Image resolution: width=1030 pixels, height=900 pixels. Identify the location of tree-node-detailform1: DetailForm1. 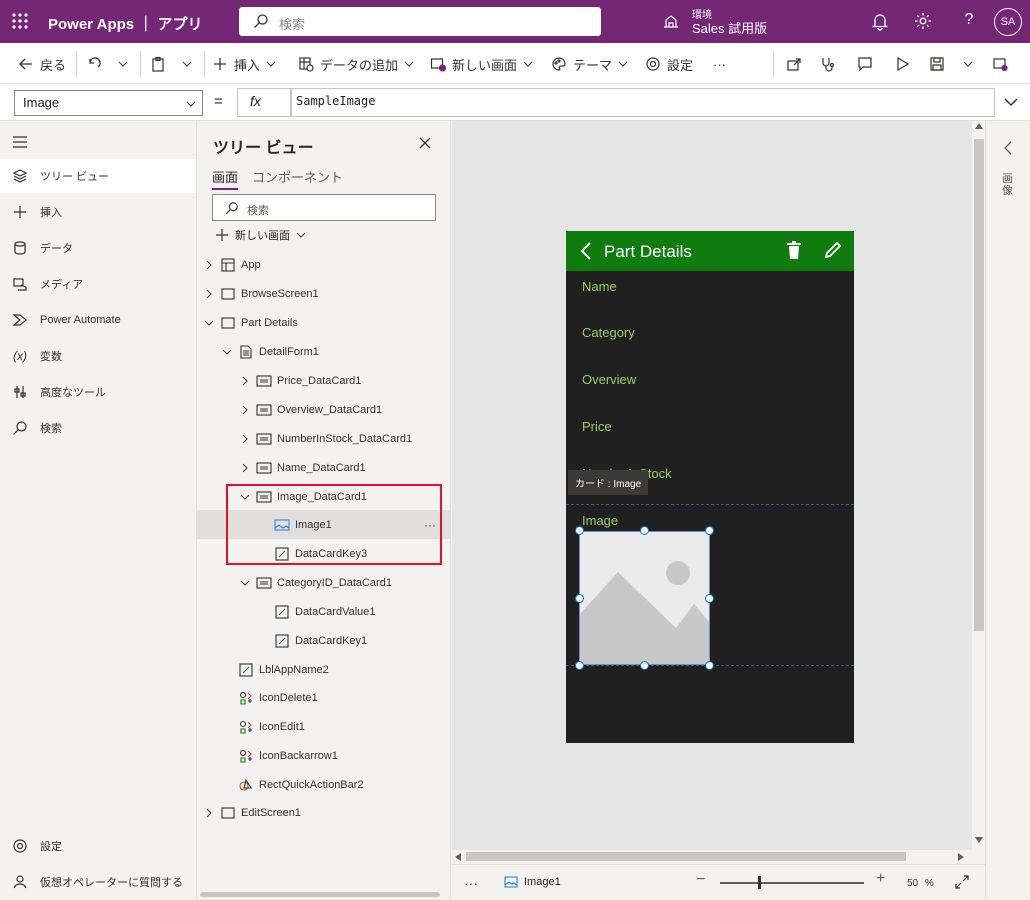
(323, 351).